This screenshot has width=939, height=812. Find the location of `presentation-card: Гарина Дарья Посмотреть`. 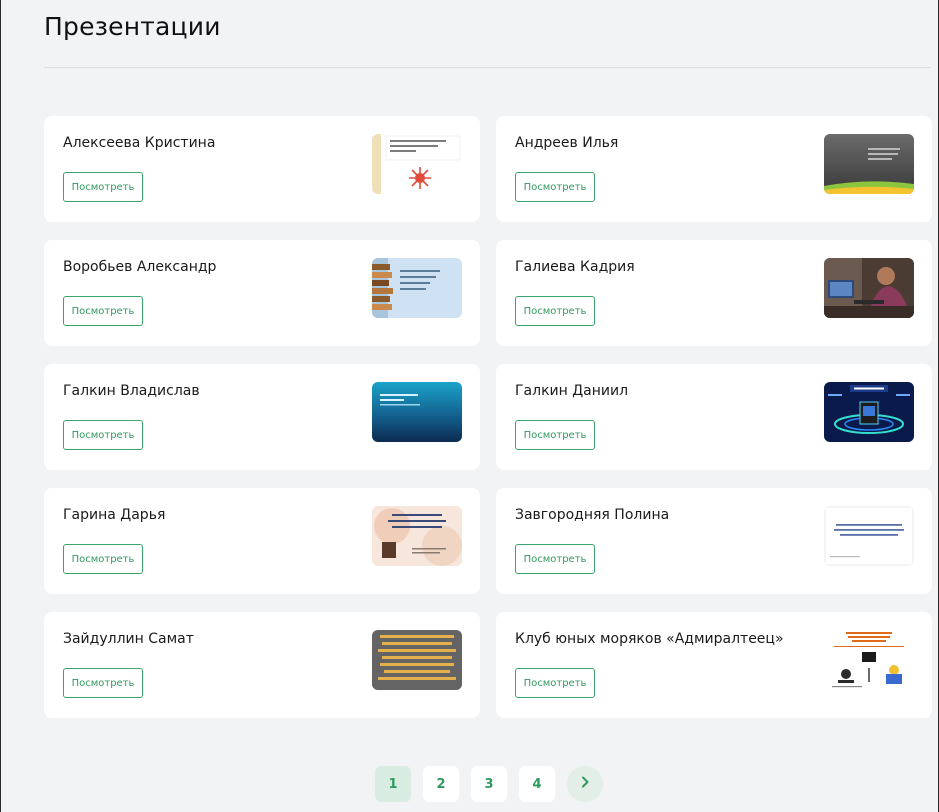

presentation-card: Гарина Дарья Посмотреть is located at coordinates (262, 541).